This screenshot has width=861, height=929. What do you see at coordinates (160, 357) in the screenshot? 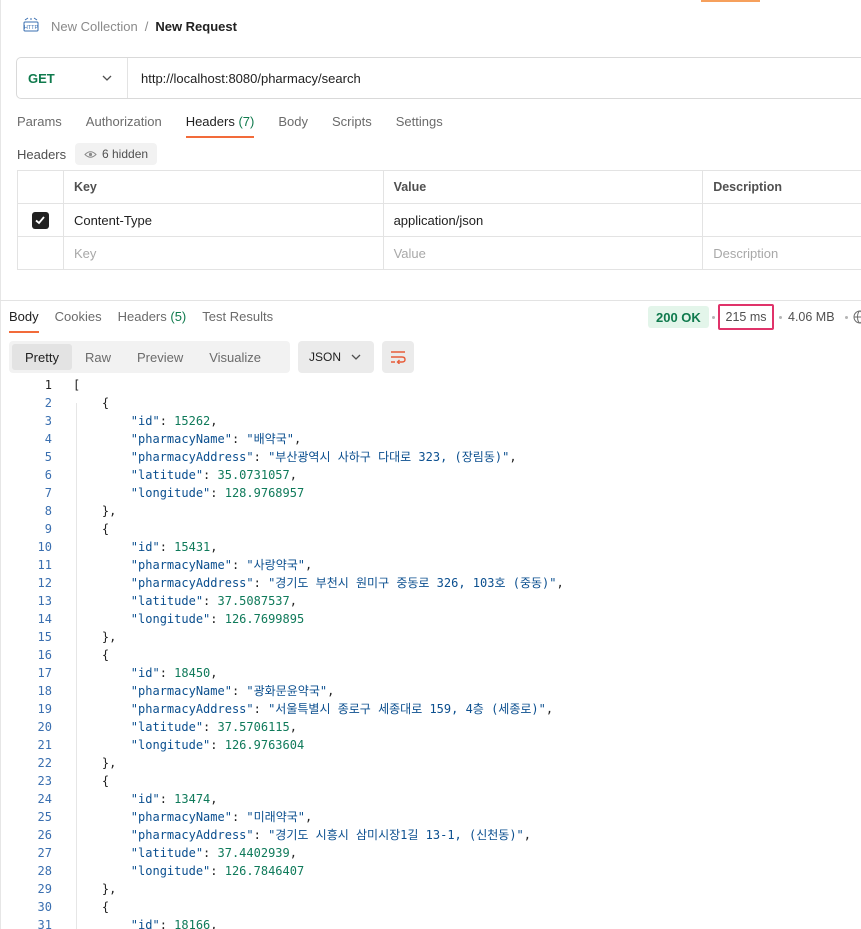
I see `view-preview-button: Preview` at bounding box center [160, 357].